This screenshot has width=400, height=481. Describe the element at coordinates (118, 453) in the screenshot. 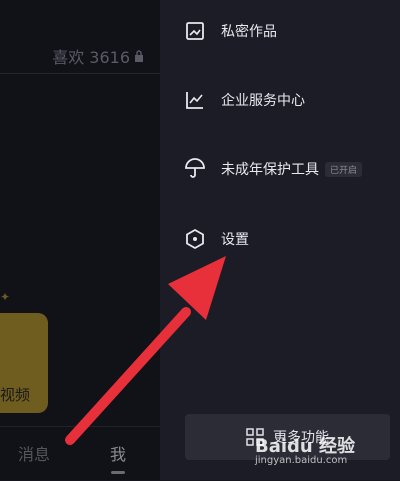

I see `nav-me: 我` at that location.